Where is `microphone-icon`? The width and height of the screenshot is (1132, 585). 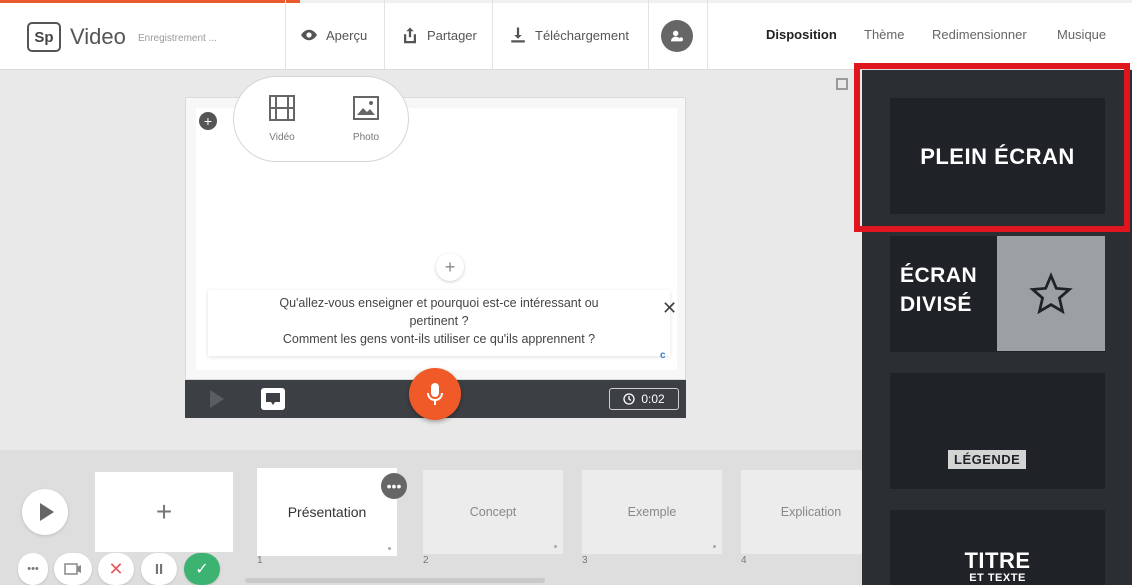
microphone-icon is located at coordinates (435, 394).